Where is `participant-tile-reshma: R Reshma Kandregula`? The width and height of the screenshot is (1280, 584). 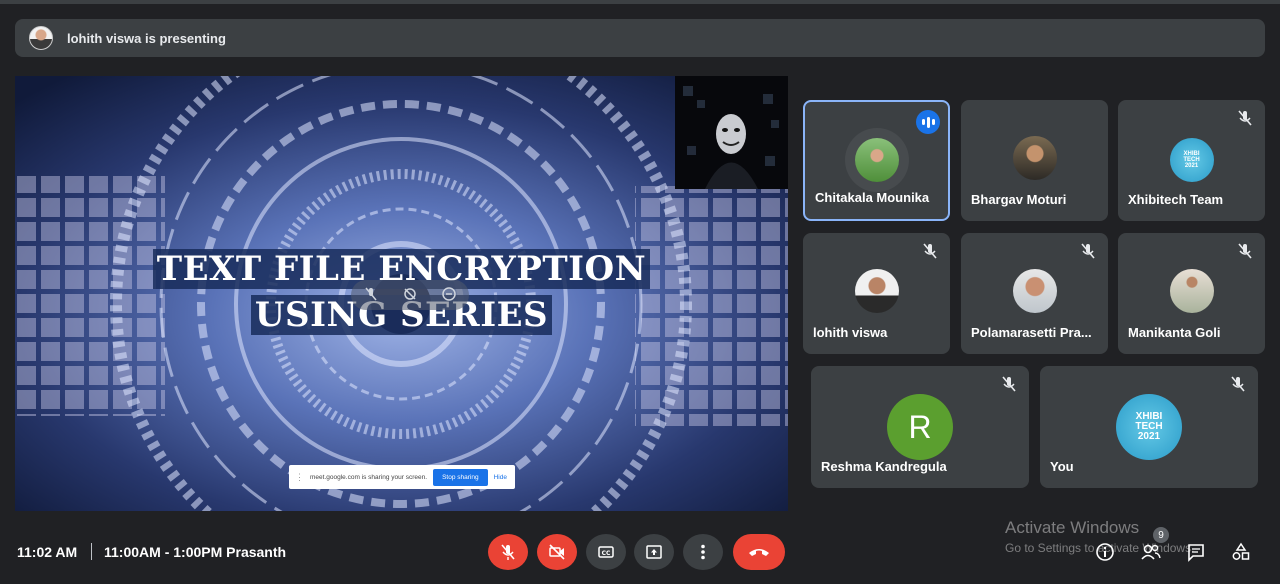
participant-tile-reshma: R Reshma Kandregula is located at coordinates (920, 427).